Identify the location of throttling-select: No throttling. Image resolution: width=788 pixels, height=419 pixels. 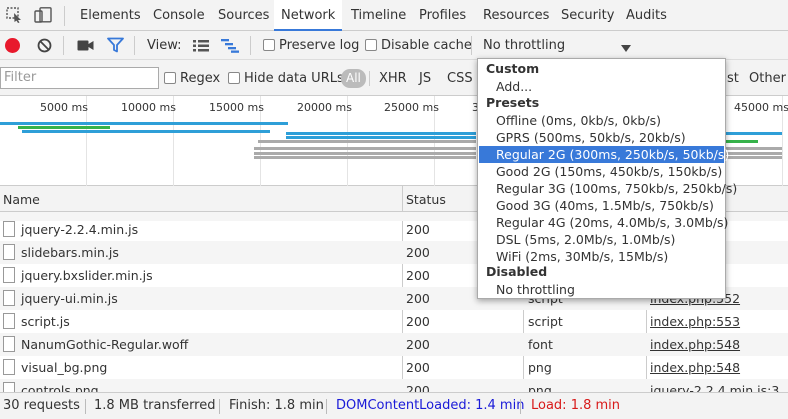
(524, 45).